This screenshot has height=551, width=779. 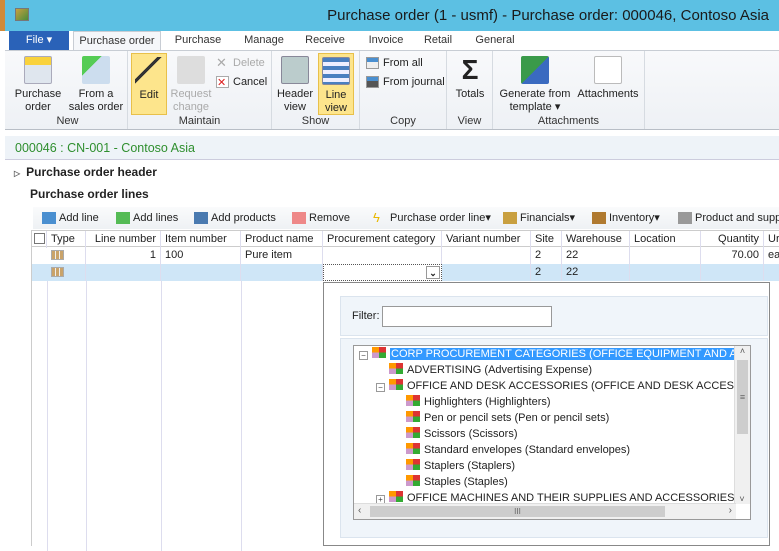 I want to click on table-row: 1 100 Pure item 2 22 70.00 ea, so click(x=405, y=255).